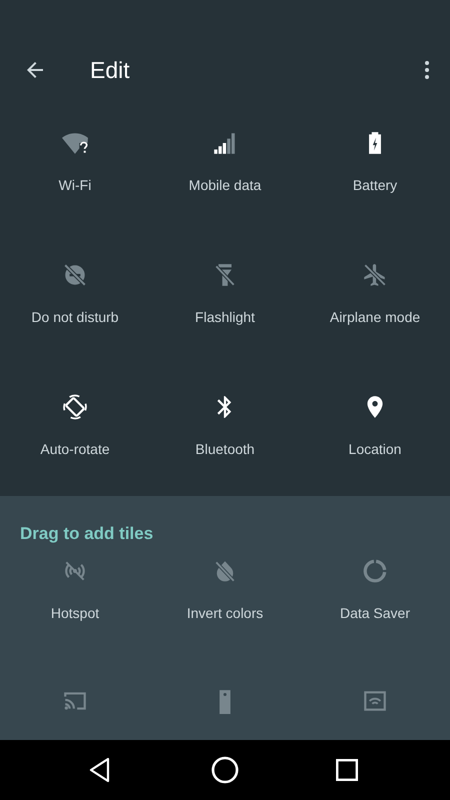  I want to click on home-icon, so click(225, 770).